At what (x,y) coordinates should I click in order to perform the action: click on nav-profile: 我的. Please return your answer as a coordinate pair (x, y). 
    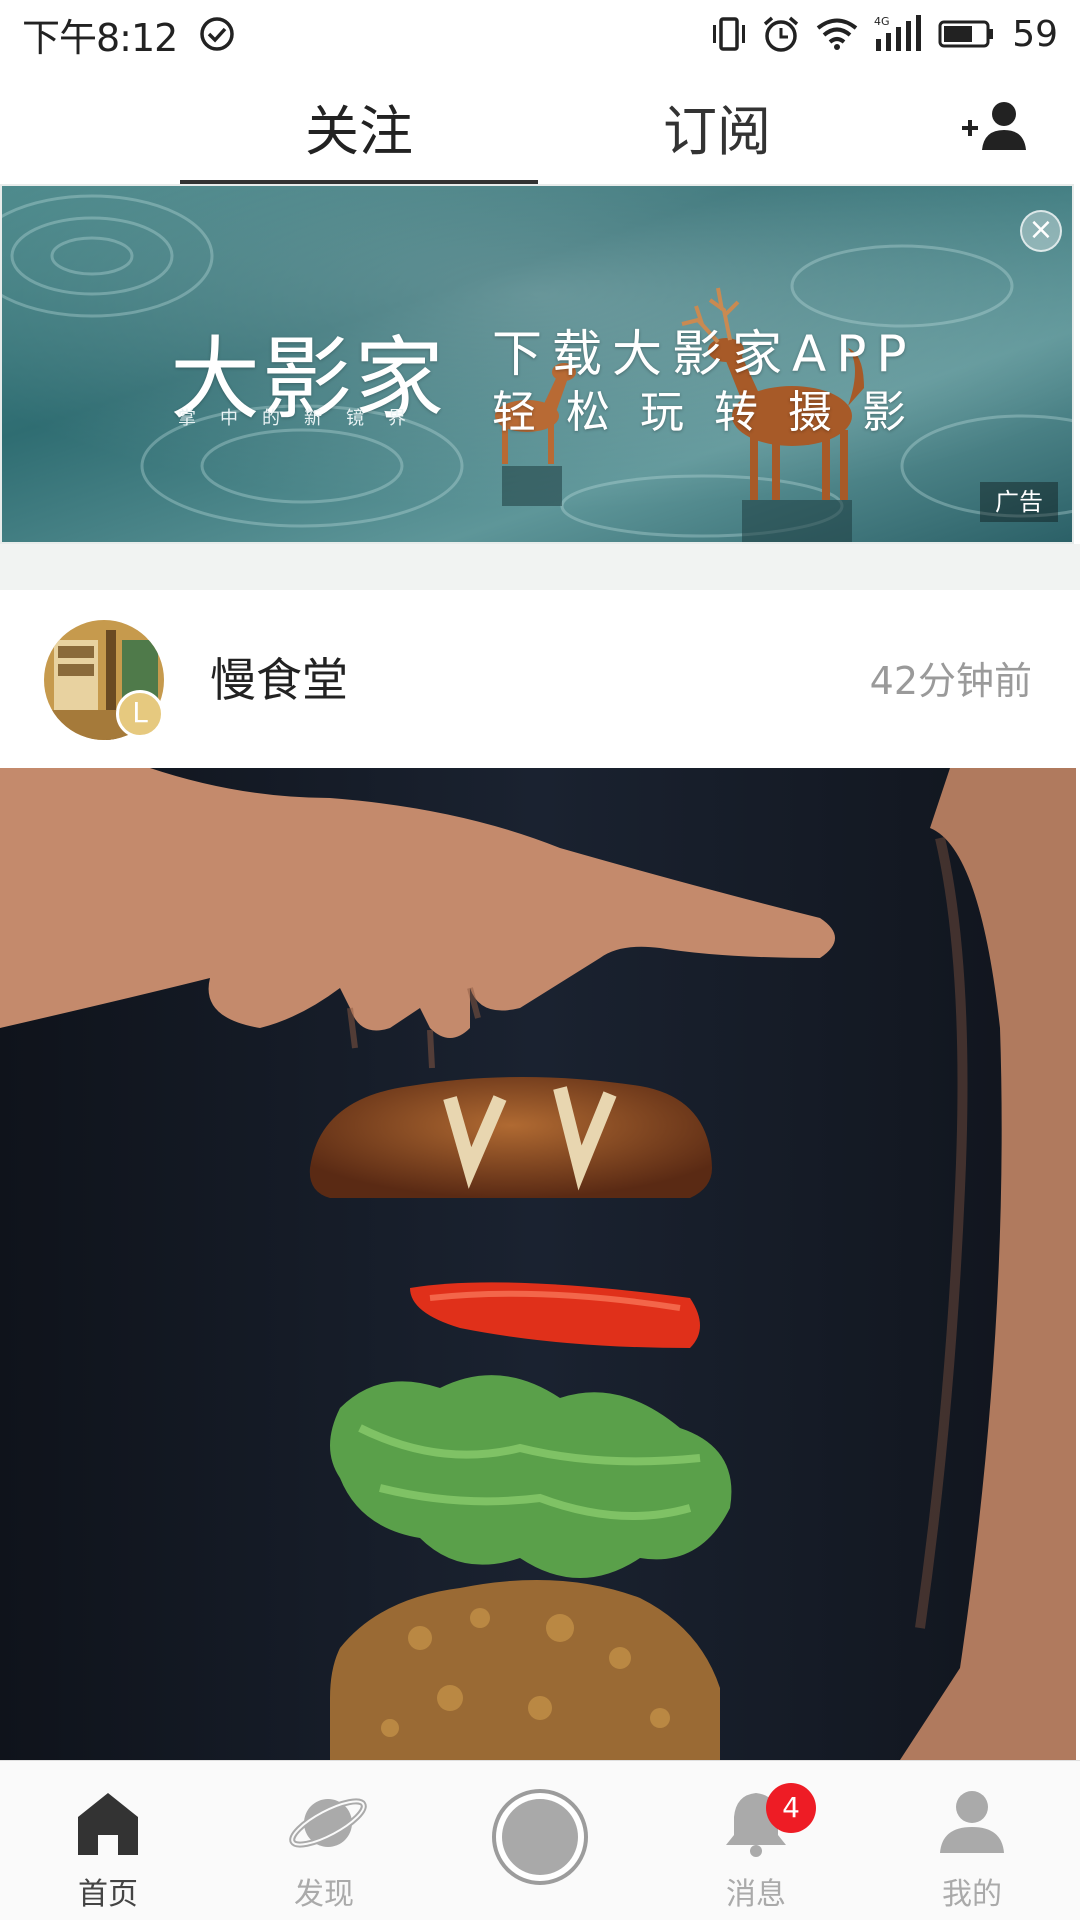
    Looking at the image, I should click on (972, 1840).